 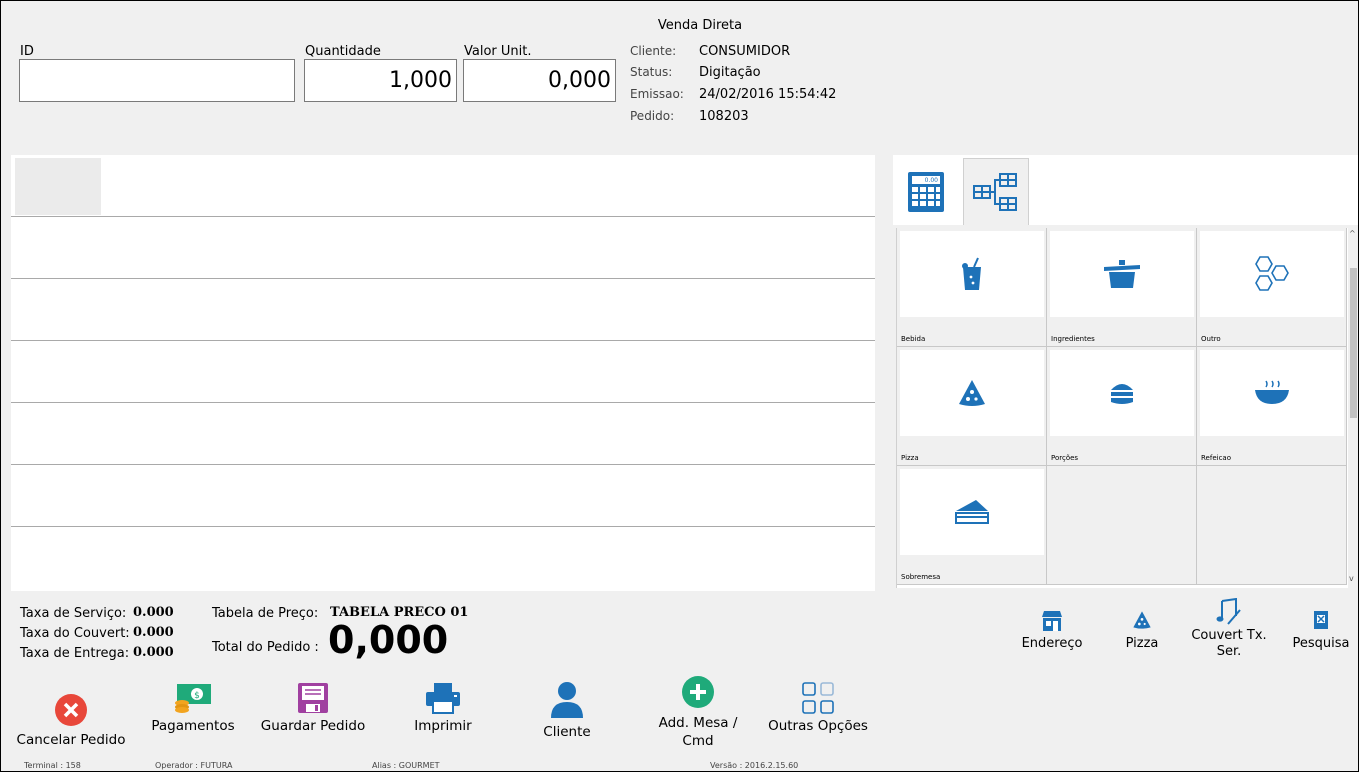 I want to click on hexagons-icon, so click(x=1272, y=273).